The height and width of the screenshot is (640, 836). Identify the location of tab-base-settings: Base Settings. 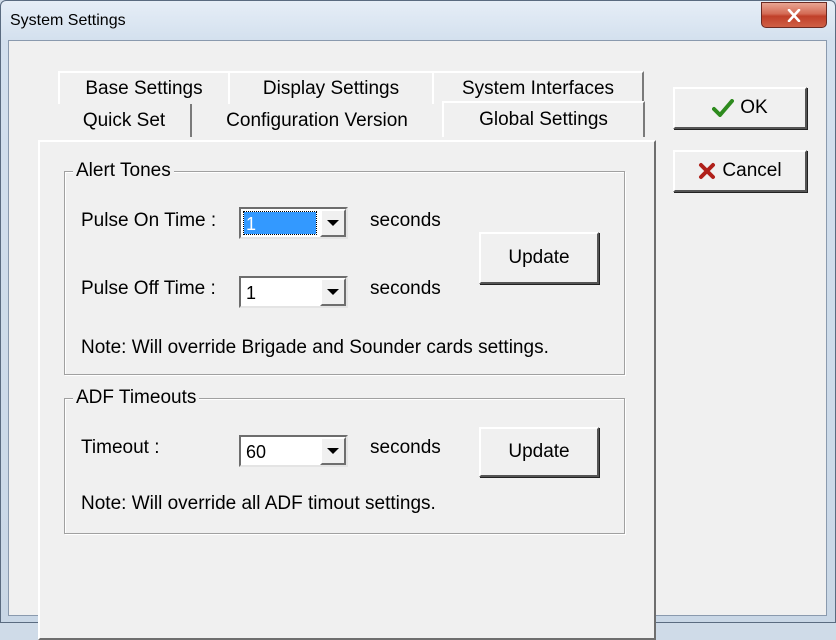
(144, 87).